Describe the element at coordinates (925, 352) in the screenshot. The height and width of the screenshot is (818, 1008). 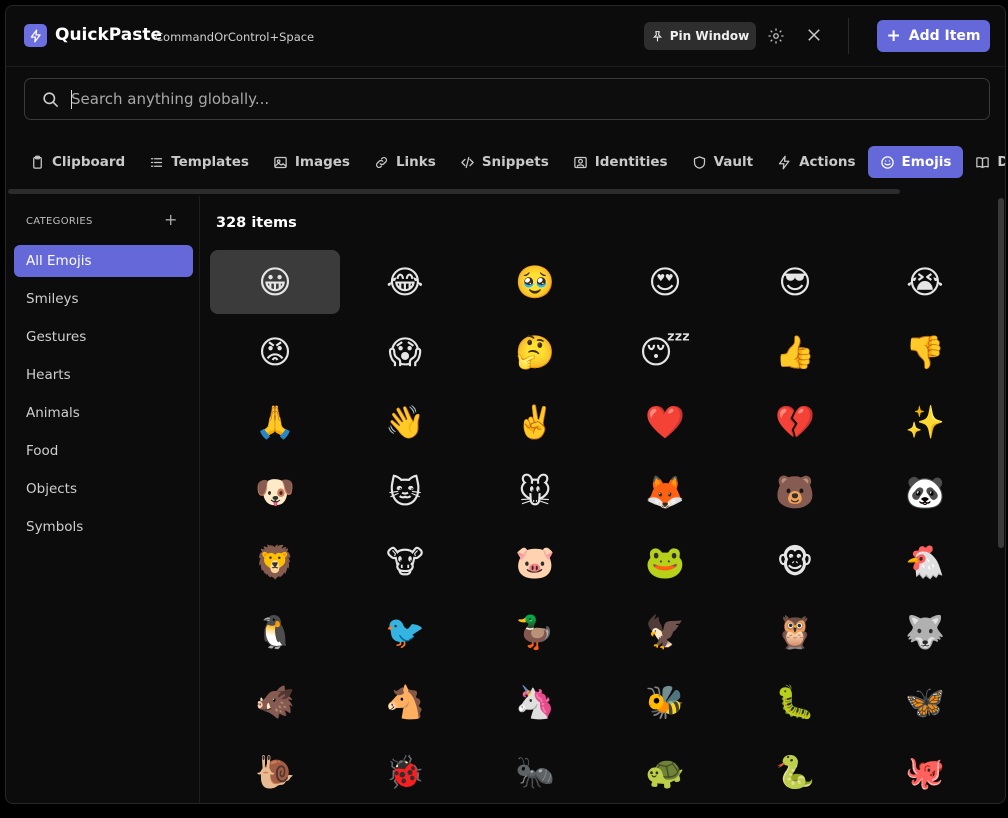
I see `emoji-cell: 👎` at that location.